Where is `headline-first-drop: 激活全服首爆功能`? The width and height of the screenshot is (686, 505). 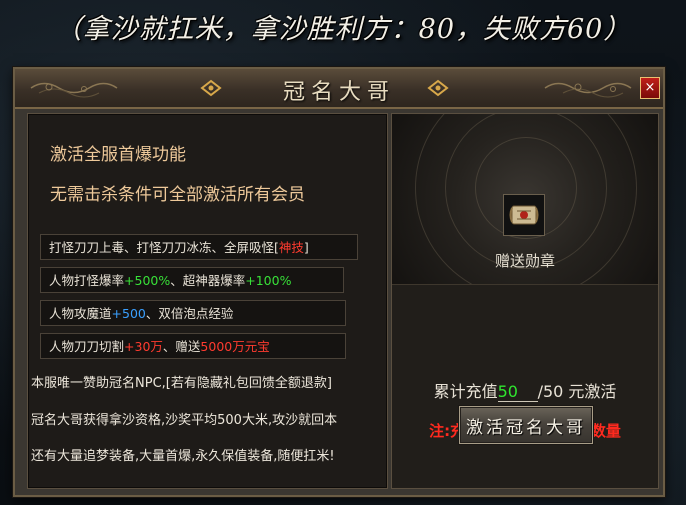
headline-first-drop: 激活全服首爆功能 is located at coordinates (118, 155).